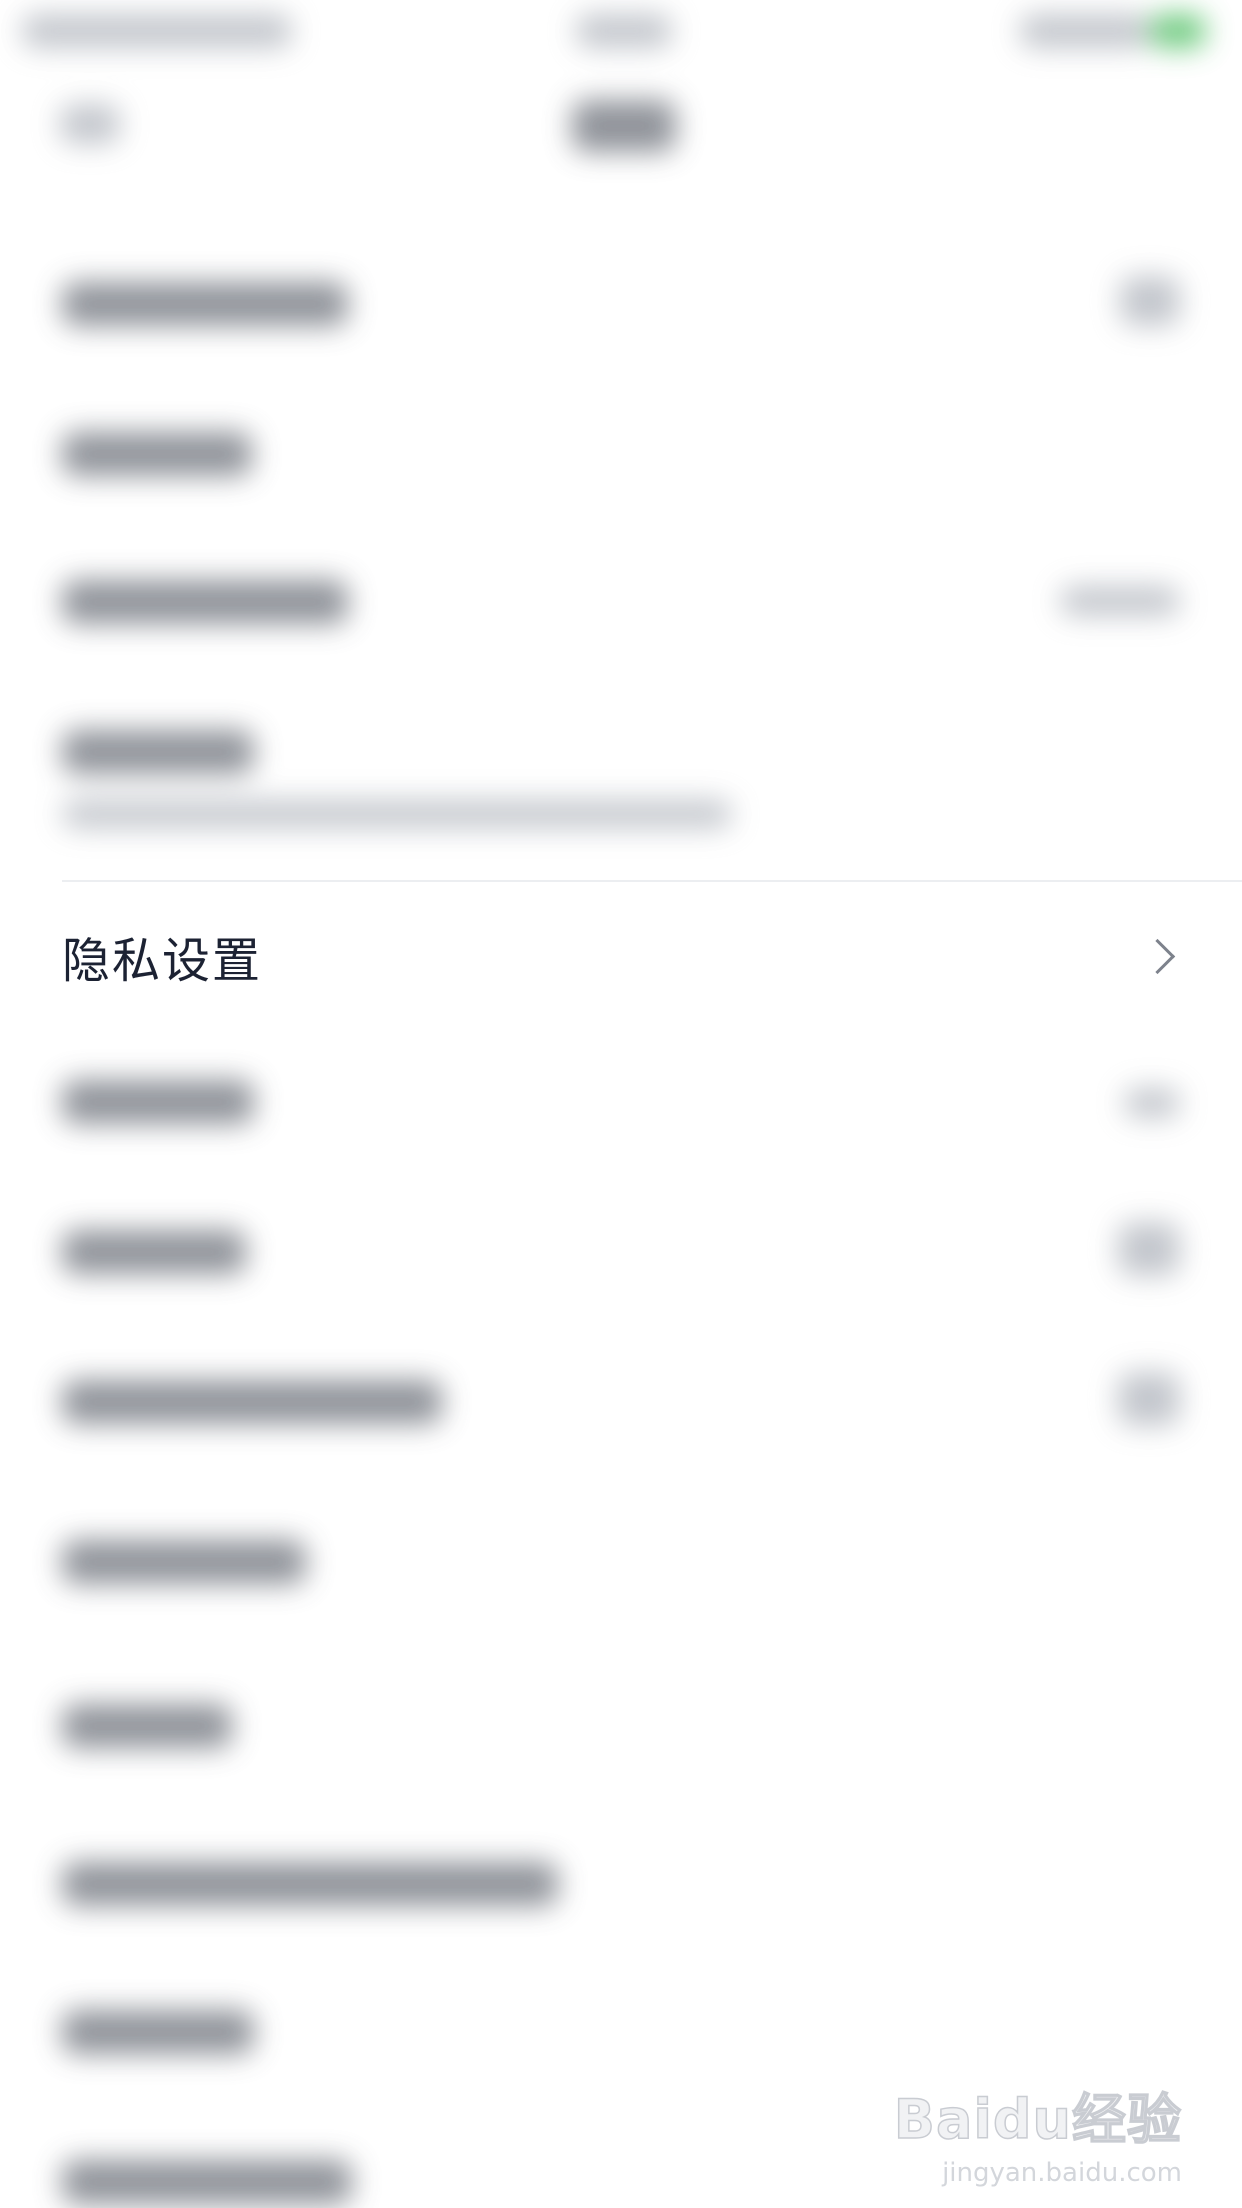 This screenshot has height=2208, width=1242. I want to click on row-7-value-blur, so click(1149, 1249).